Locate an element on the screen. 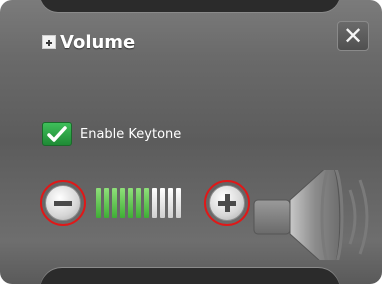  close-button: ✕ is located at coordinates (353, 36).